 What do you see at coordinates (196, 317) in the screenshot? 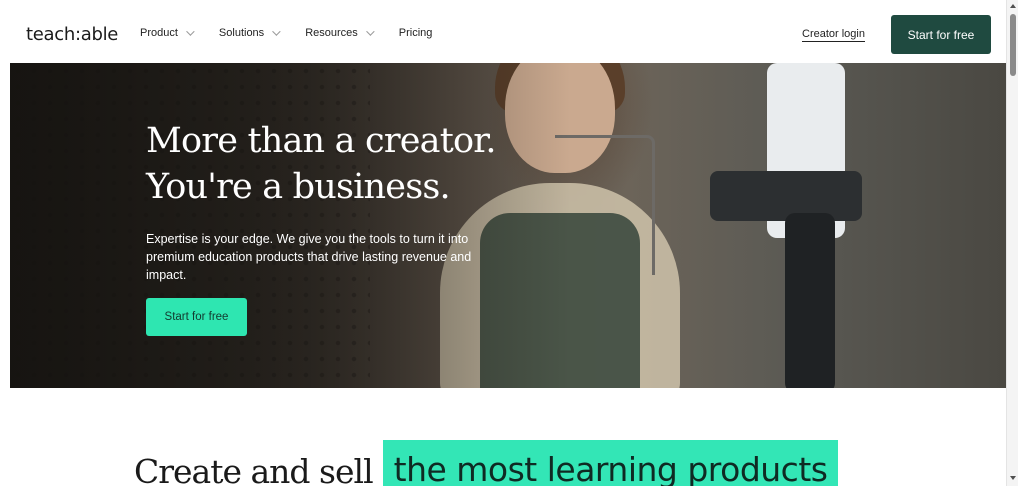
I see `hero-start-for-free-button: Start for free` at bounding box center [196, 317].